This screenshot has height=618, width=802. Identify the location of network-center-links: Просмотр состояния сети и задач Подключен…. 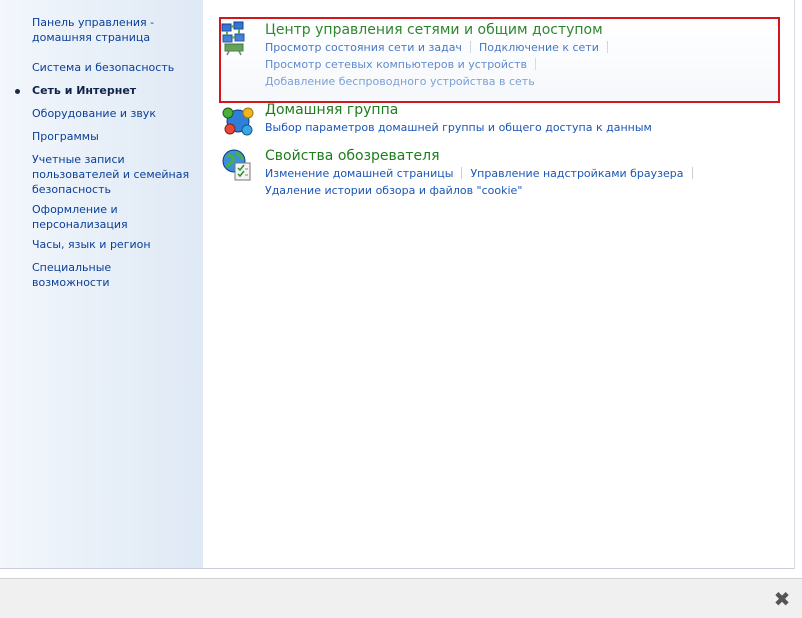
(440, 65).